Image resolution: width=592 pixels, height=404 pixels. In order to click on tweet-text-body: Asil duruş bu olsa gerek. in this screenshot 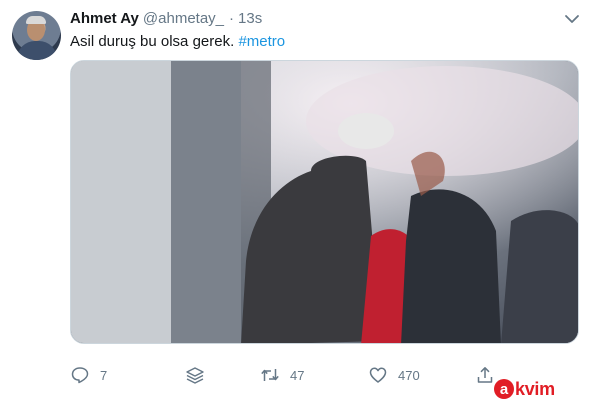, I will do `click(152, 41)`.